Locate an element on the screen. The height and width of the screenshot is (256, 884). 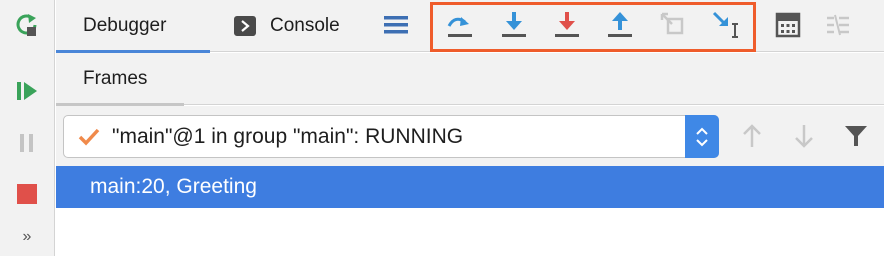
run-to-cursor-icon is located at coordinates (725, 24).